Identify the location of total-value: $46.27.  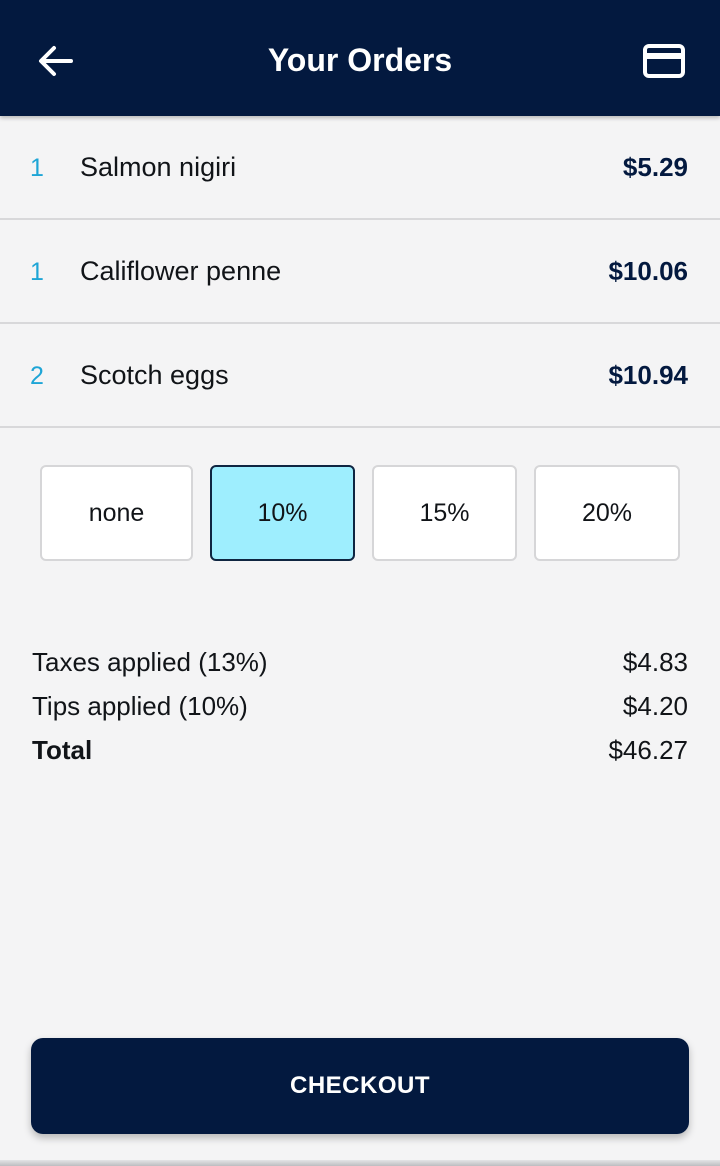
(648, 750).